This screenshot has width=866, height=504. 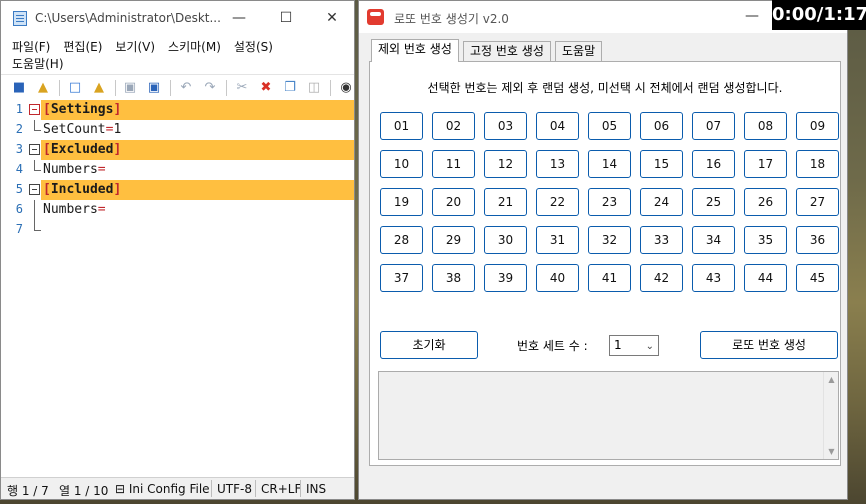 I want to click on section-header: [Included], so click(x=82, y=189).